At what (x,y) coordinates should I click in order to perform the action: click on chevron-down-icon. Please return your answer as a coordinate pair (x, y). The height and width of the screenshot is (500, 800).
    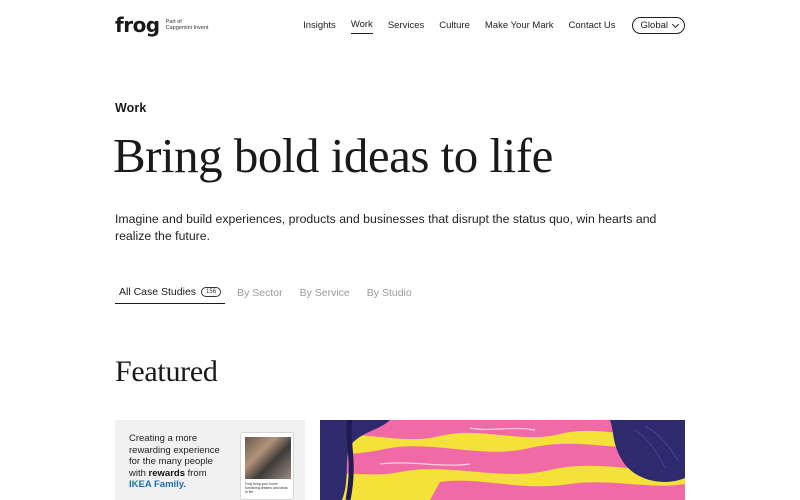
    Looking at the image, I should click on (675, 24).